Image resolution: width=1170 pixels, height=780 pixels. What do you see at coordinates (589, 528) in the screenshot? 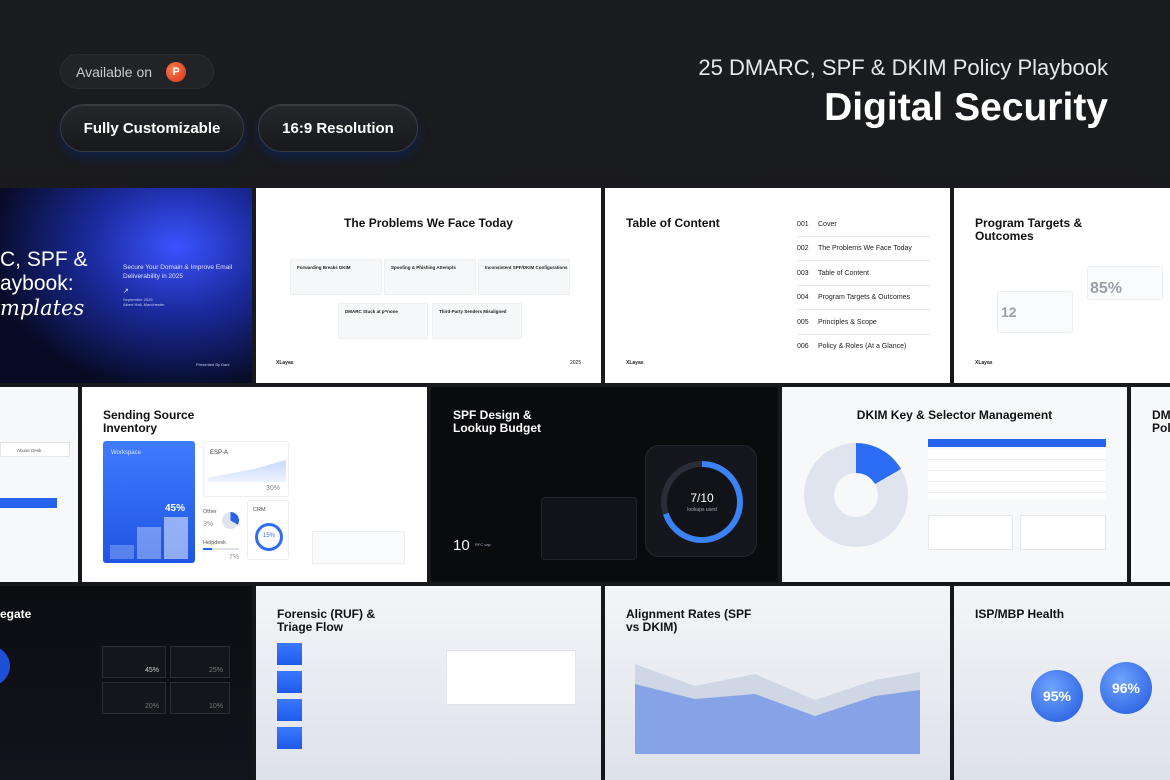
I see `dns-record-card` at bounding box center [589, 528].